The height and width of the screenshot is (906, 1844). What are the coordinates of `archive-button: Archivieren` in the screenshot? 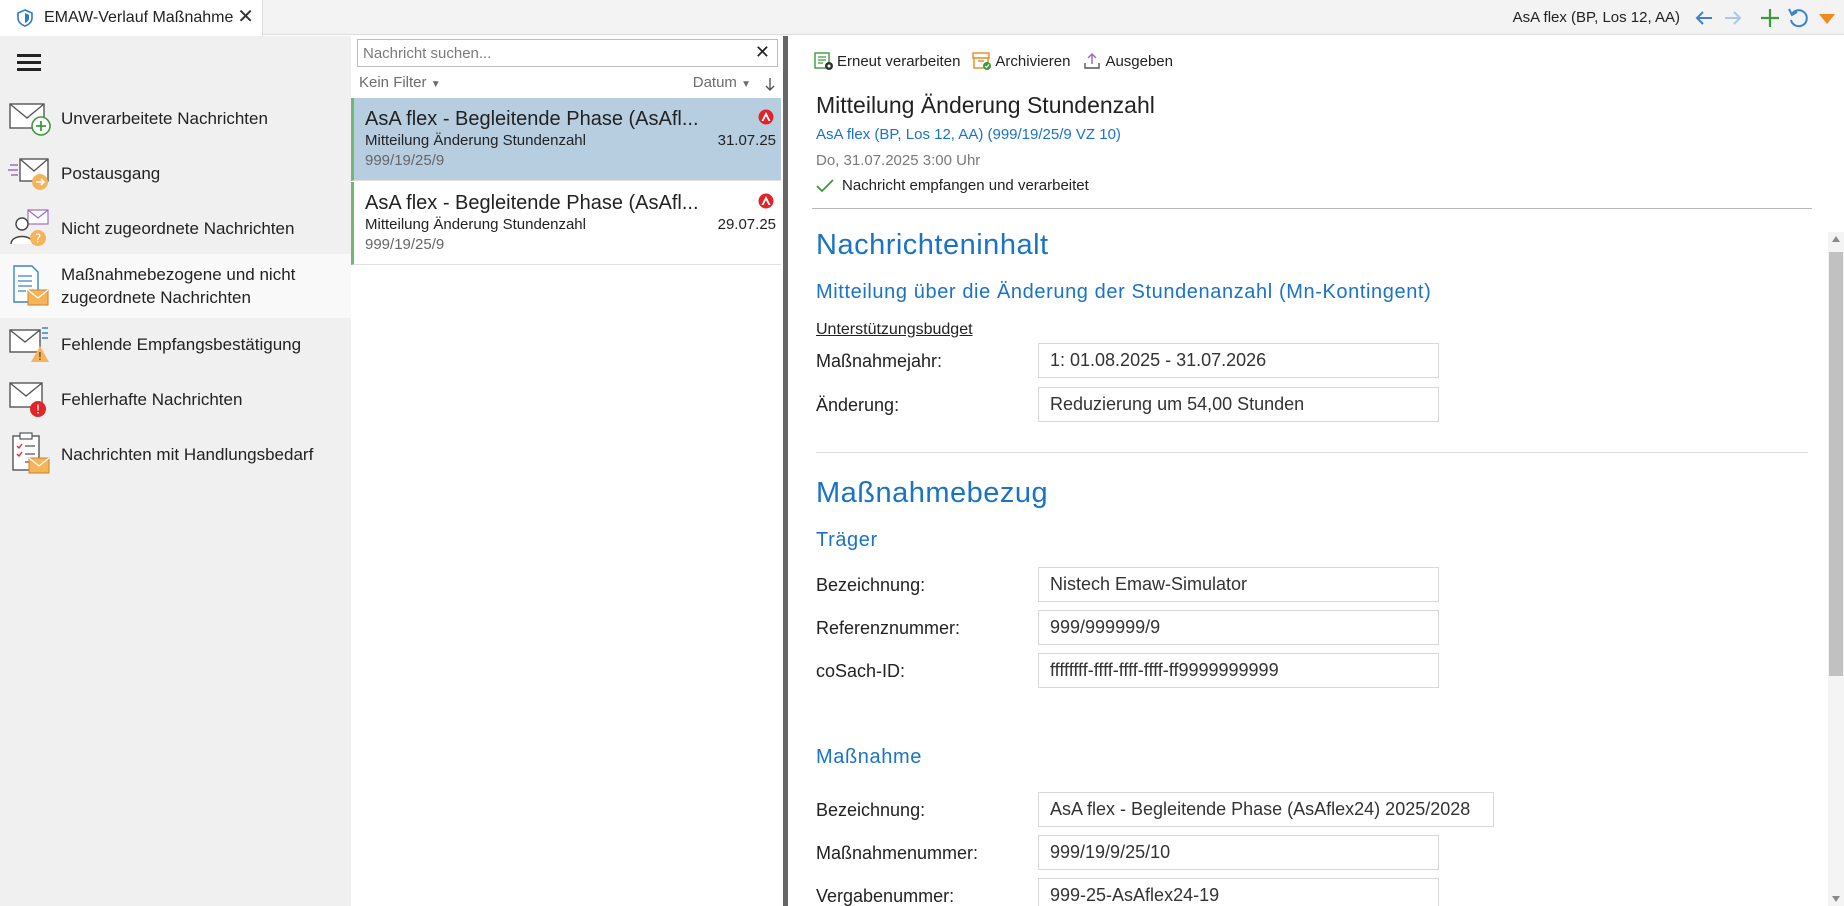 It's located at (1021, 61).